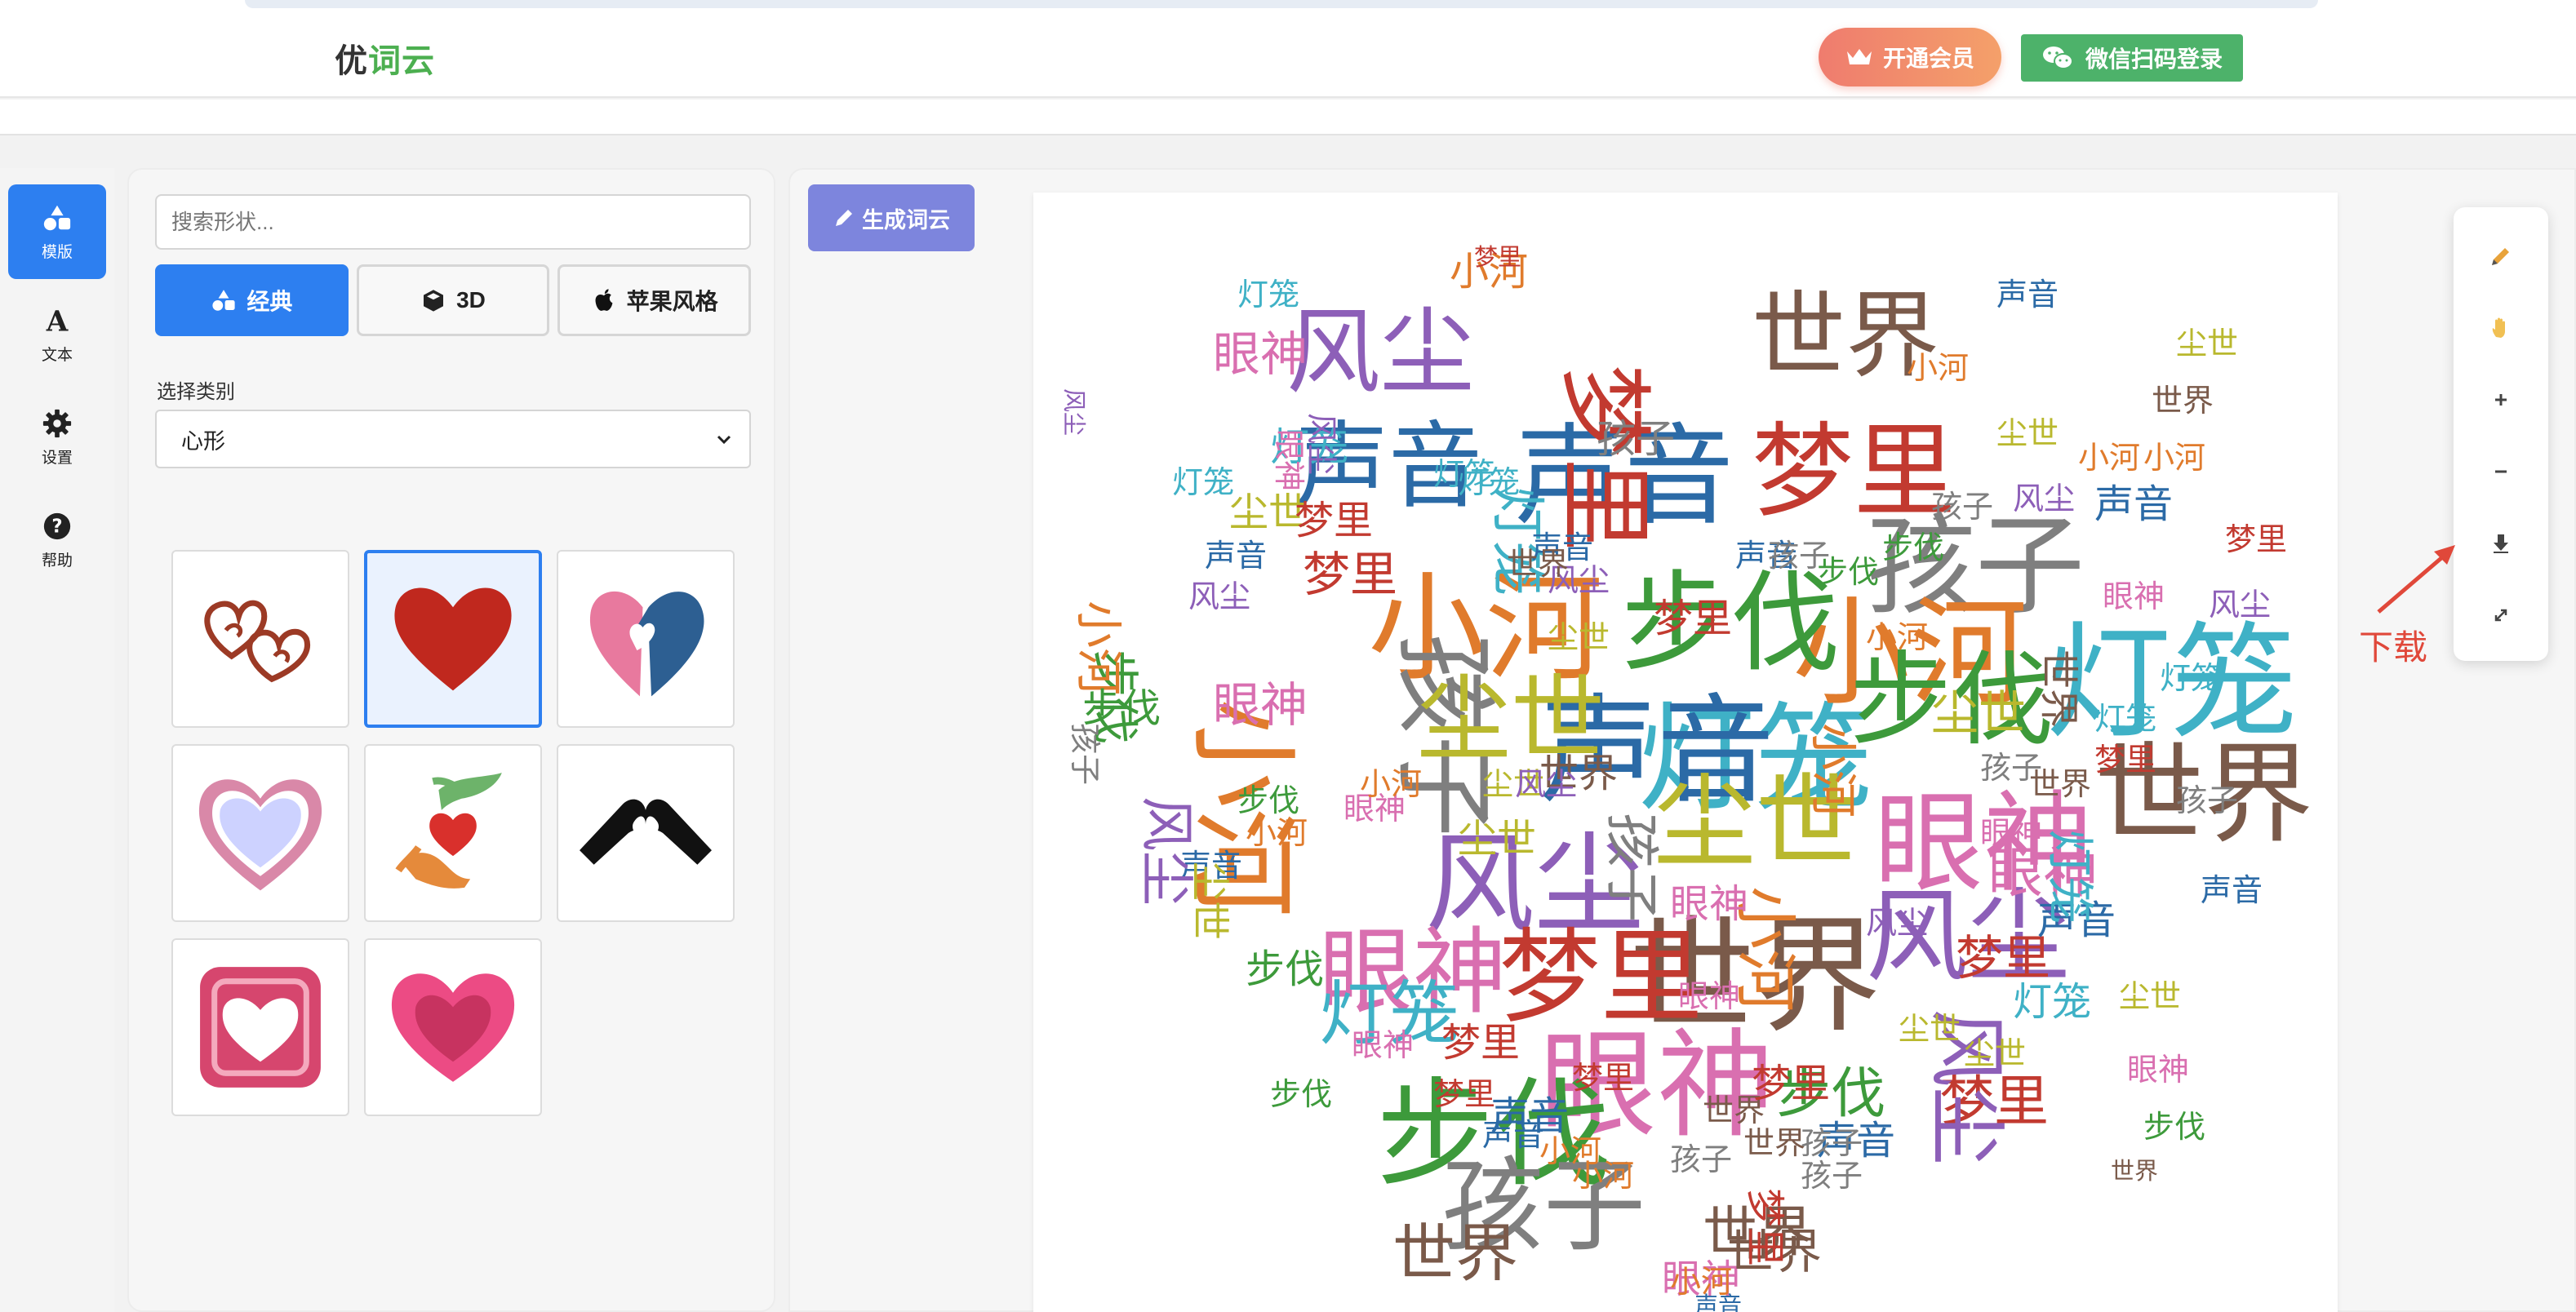  What do you see at coordinates (1859, 56) in the screenshot?
I see `crown-icon` at bounding box center [1859, 56].